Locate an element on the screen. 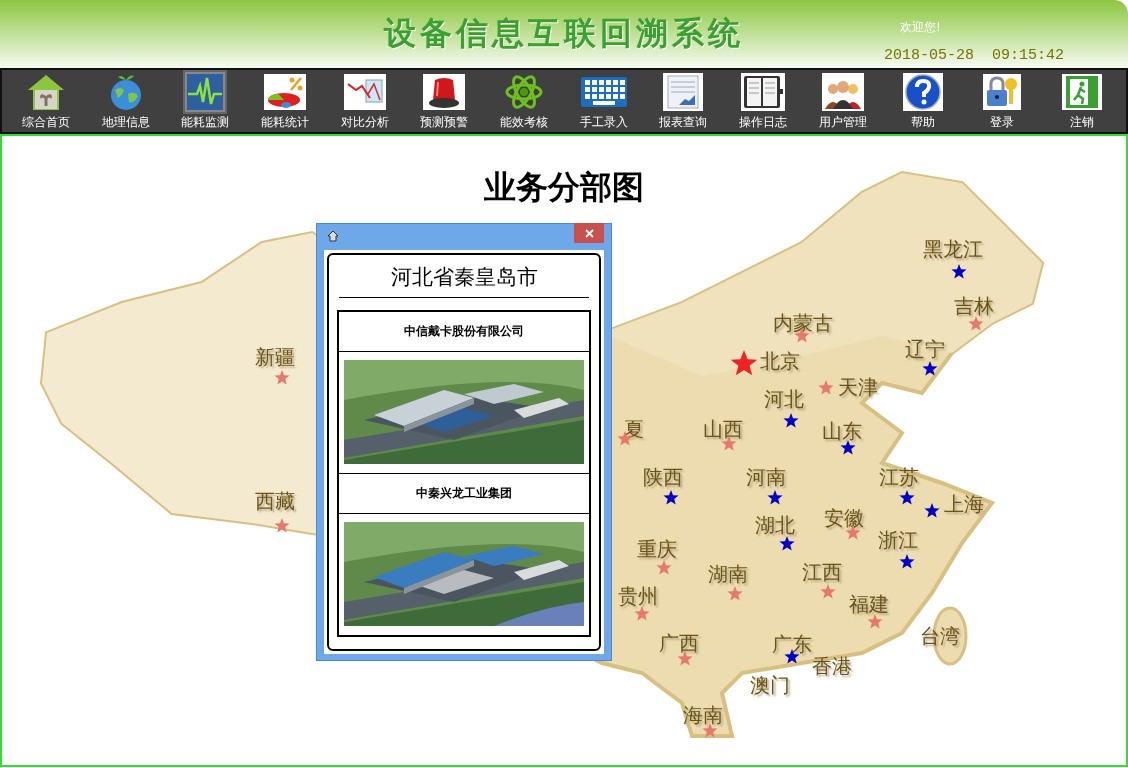 The image size is (1128, 768). siren-icon is located at coordinates (444, 92).